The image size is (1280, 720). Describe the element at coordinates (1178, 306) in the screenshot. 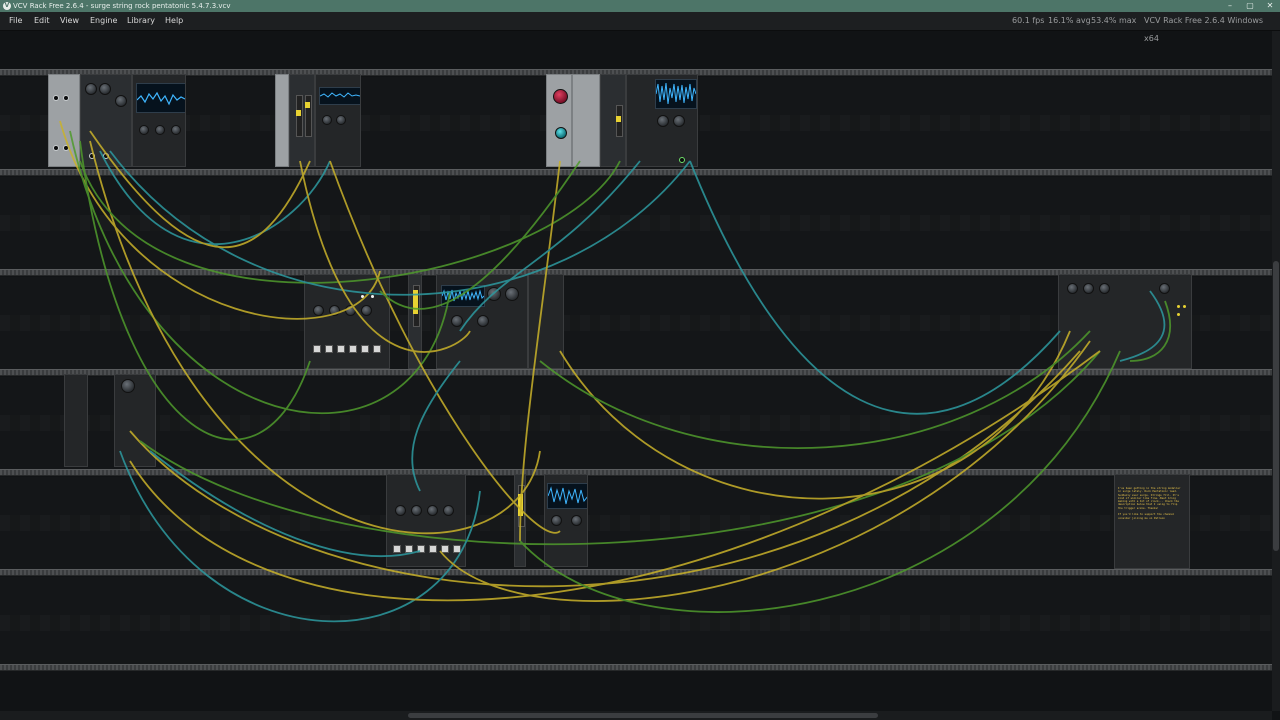

I see `led` at that location.